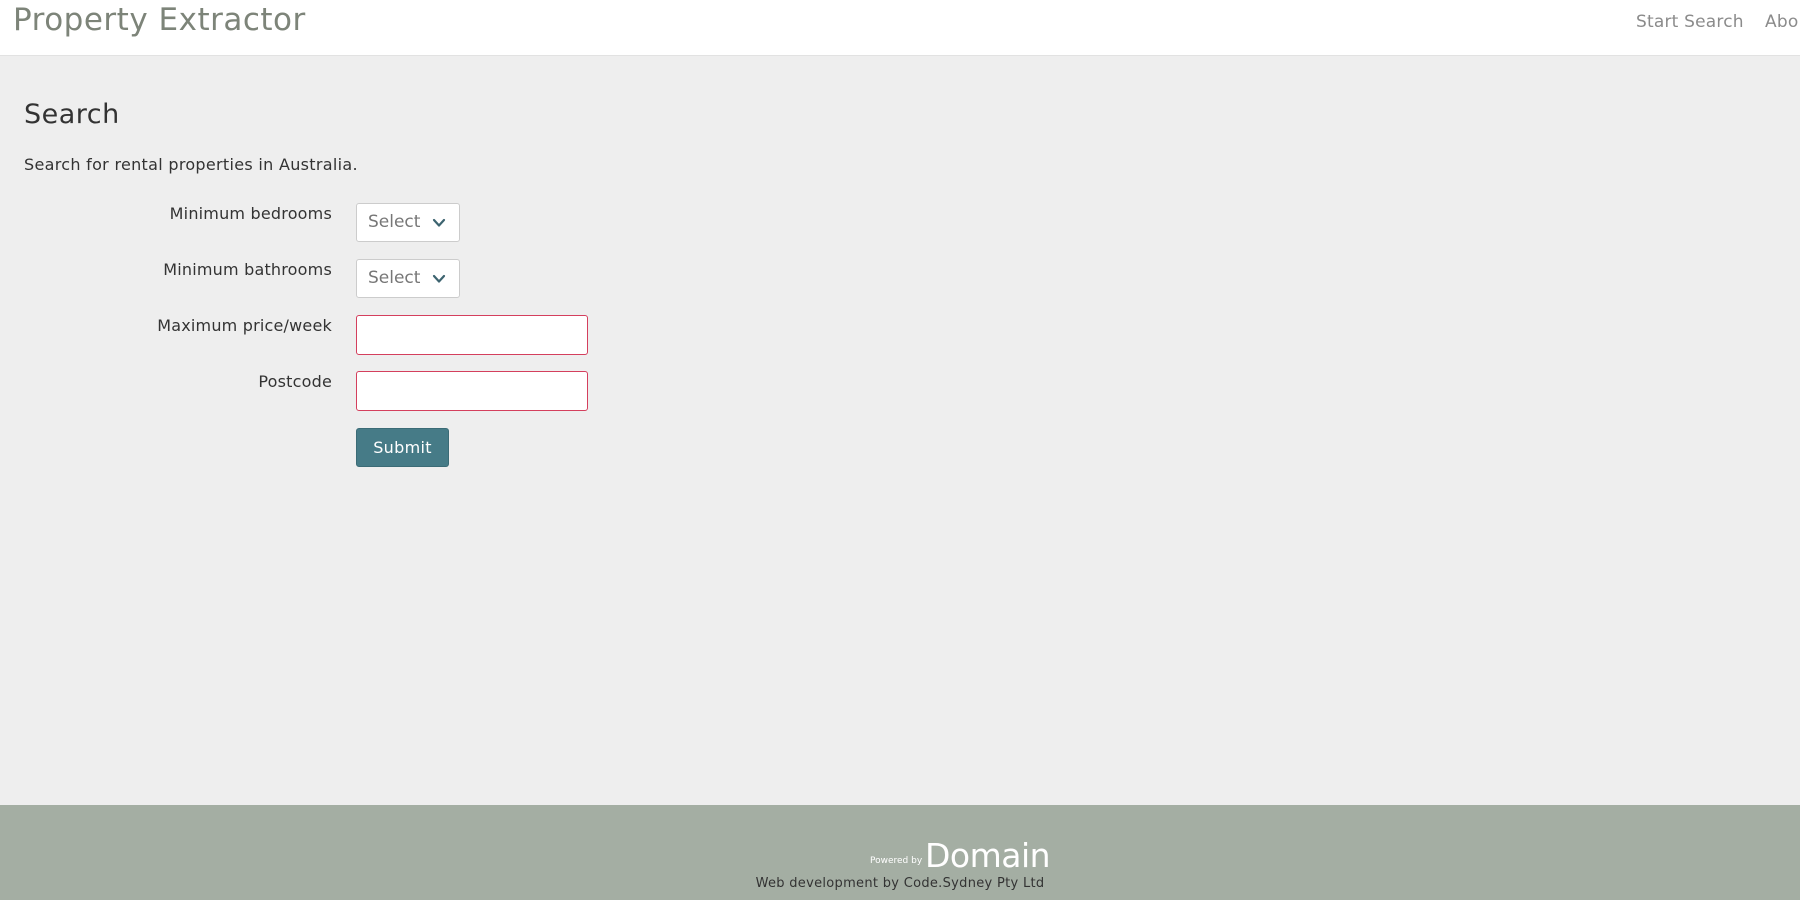 The height and width of the screenshot is (900, 1800). What do you see at coordinates (988, 855) in the screenshot?
I see `domain-logo: Domain` at bounding box center [988, 855].